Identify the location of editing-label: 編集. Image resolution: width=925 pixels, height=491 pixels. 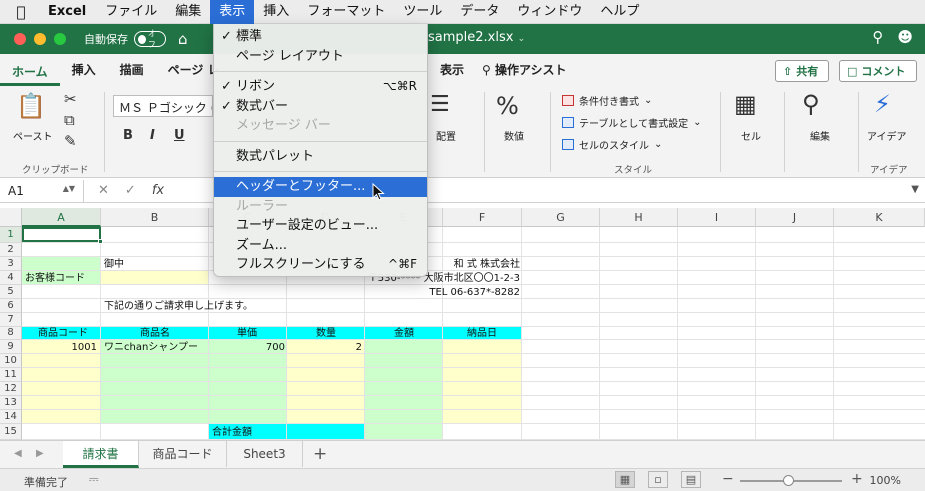
(820, 135).